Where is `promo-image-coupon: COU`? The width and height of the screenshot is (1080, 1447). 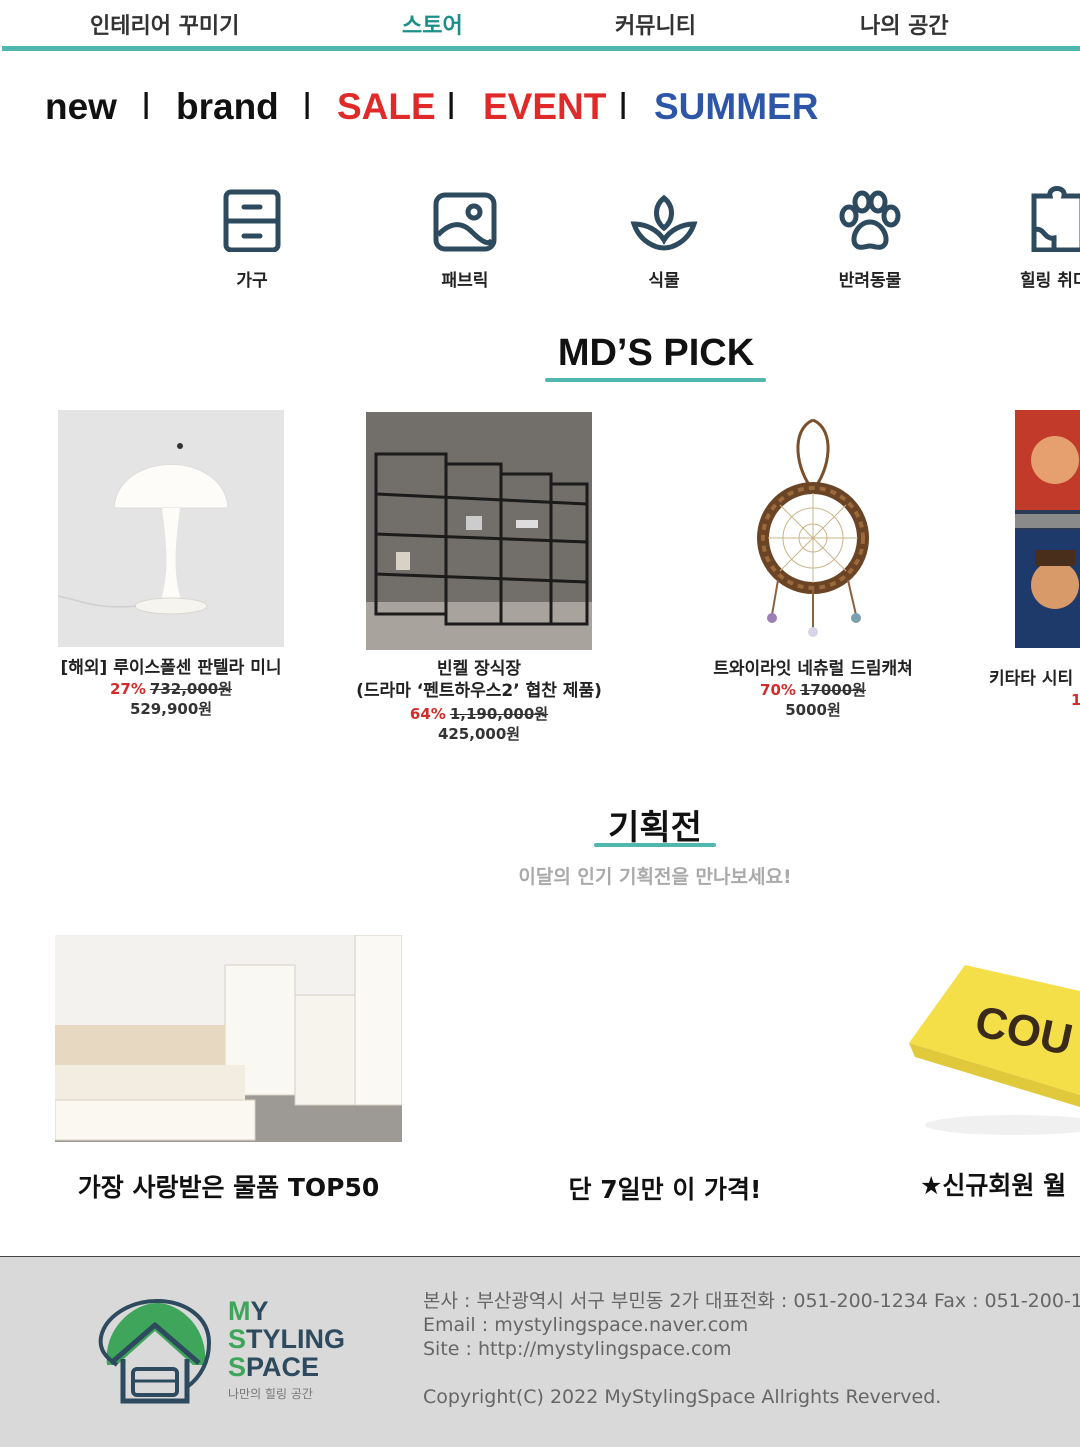 promo-image-coupon: COU is located at coordinates (992, 1038).